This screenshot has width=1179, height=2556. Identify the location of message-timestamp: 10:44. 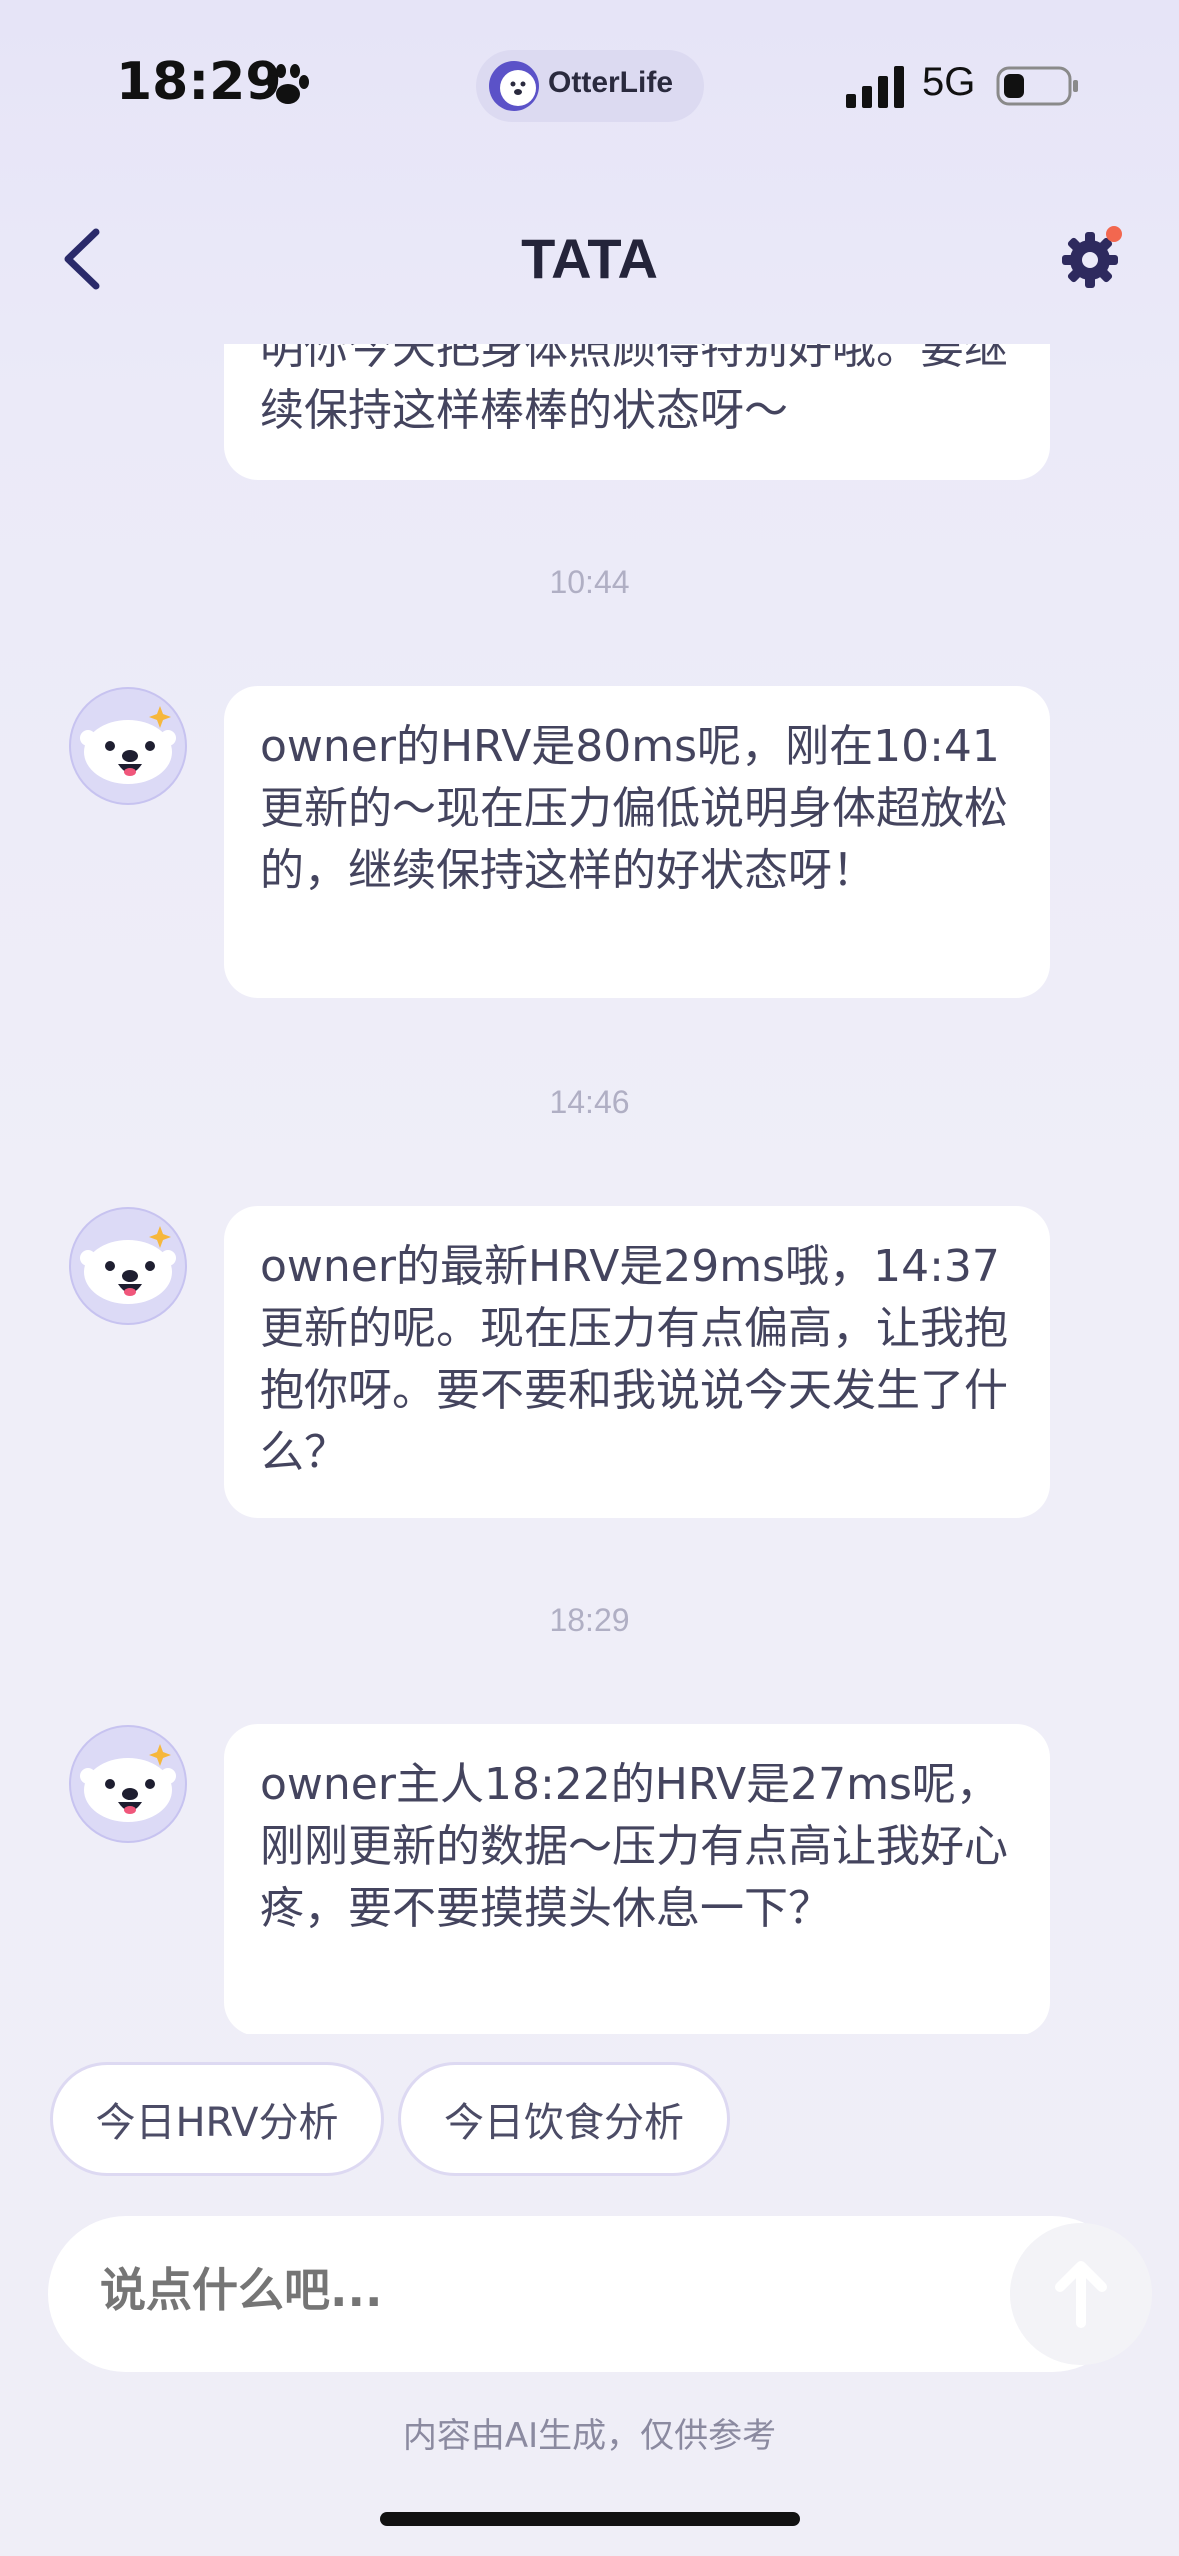
(589, 582).